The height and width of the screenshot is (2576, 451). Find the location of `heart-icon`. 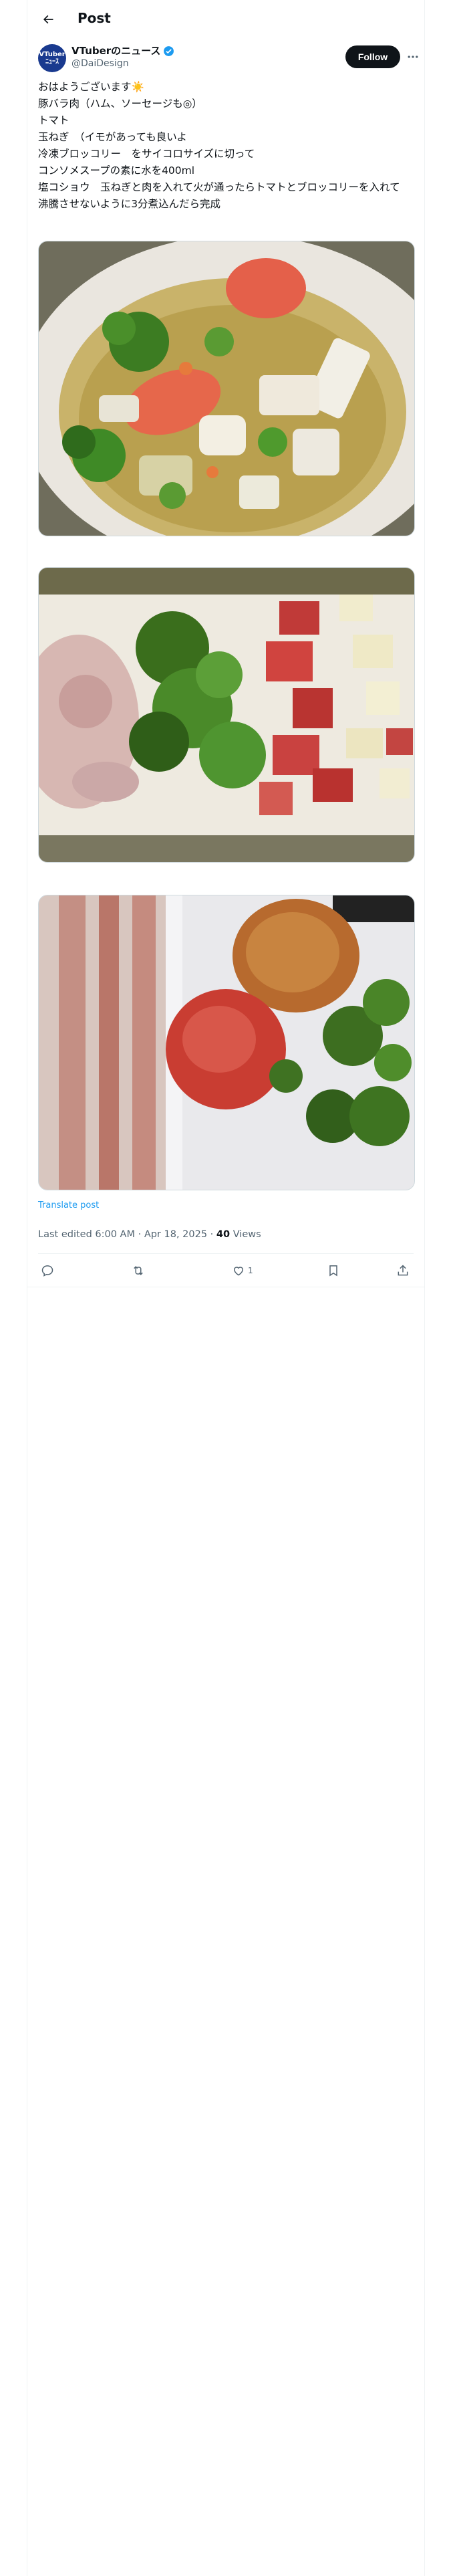

heart-icon is located at coordinates (238, 1271).